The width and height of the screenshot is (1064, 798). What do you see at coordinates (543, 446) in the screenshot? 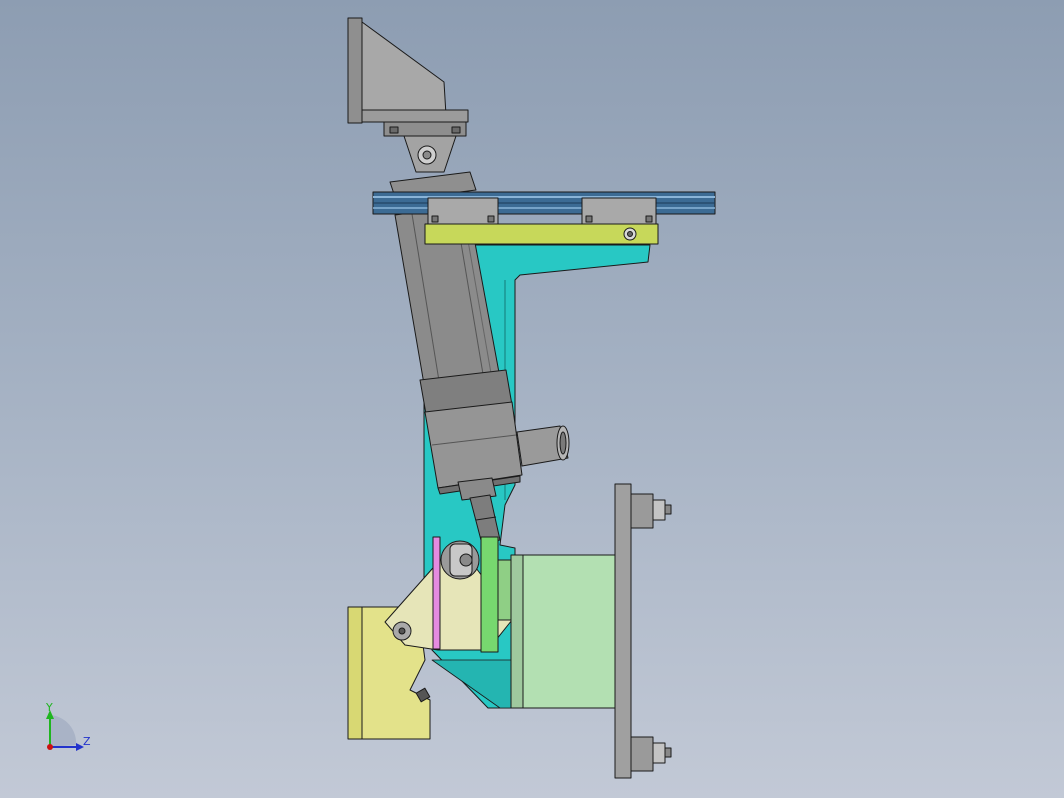
I see `motor-side-connector` at bounding box center [543, 446].